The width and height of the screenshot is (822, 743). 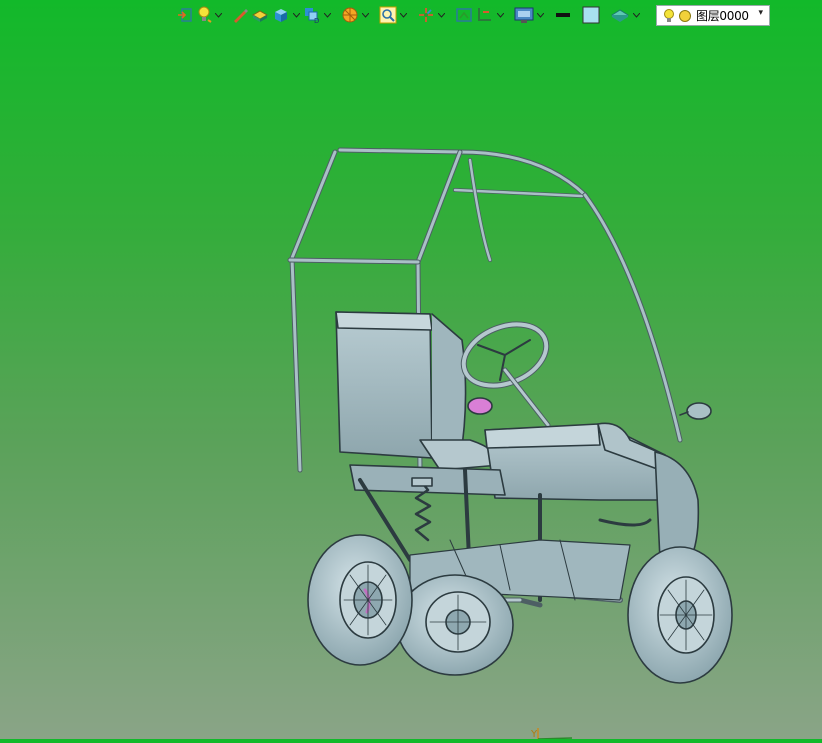 I want to click on box-yellow-icon, so click(x=260, y=15).